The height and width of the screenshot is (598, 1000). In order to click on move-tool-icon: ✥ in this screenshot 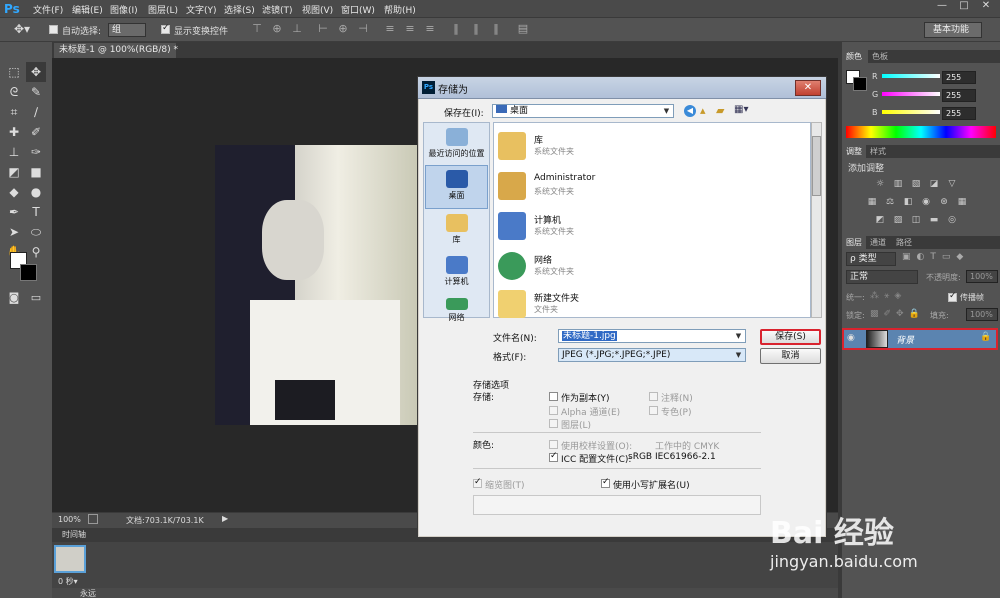, I will do `click(36, 72)`.